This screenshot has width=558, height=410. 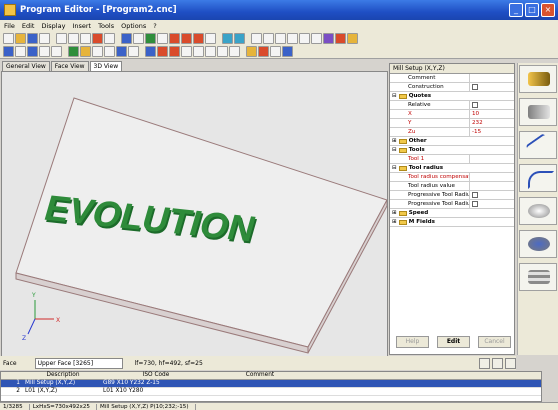 I want to click on delete-icon, so click(x=97, y=38).